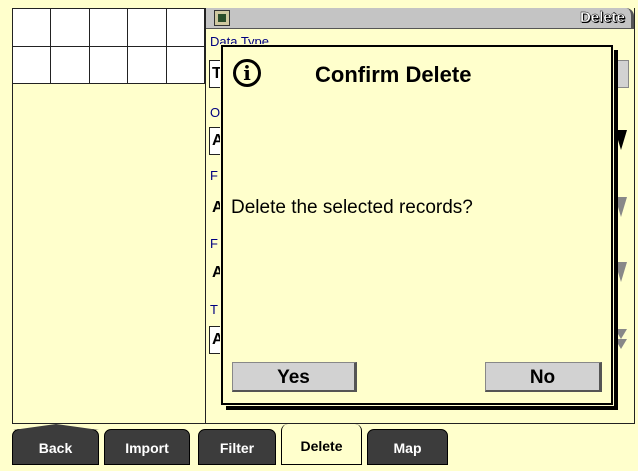 The height and width of the screenshot is (471, 638). Describe the element at coordinates (214, 309) in the screenshot. I see `field-label-t: T` at that location.